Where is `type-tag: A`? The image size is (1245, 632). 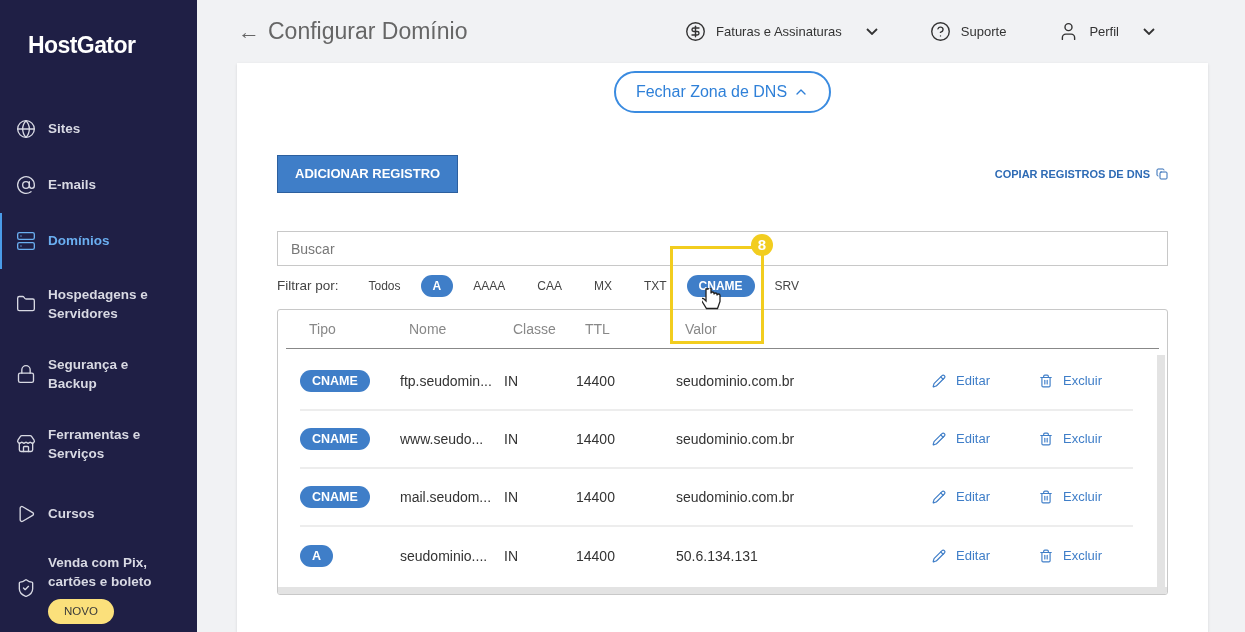
type-tag: A is located at coordinates (317, 556).